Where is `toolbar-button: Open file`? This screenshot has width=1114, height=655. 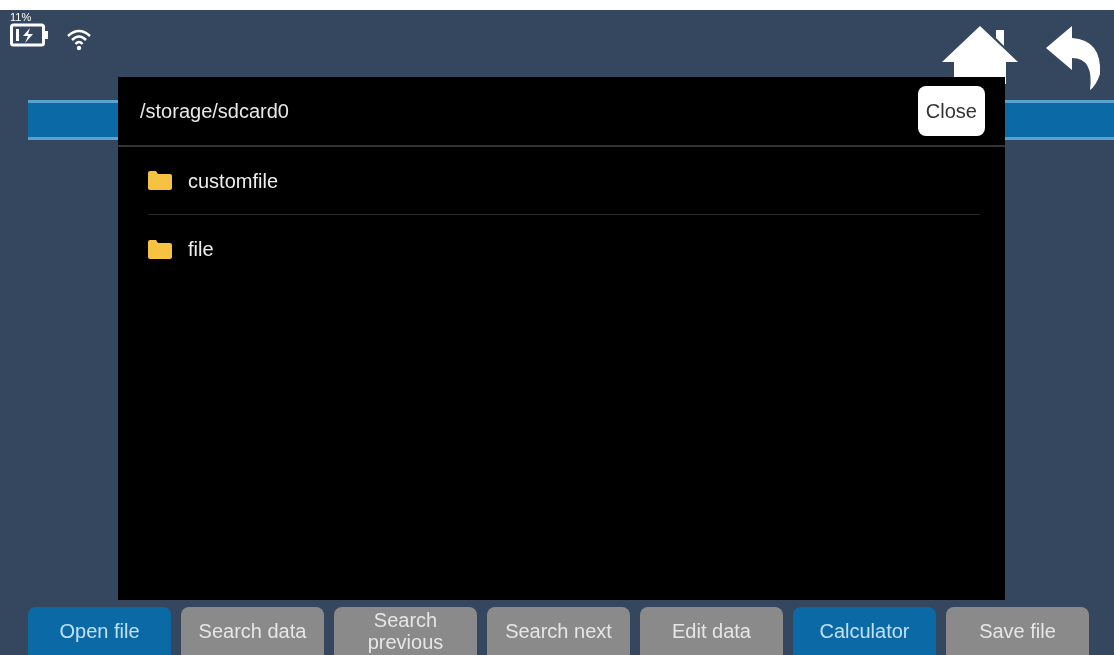 toolbar-button: Open file is located at coordinates (99, 631).